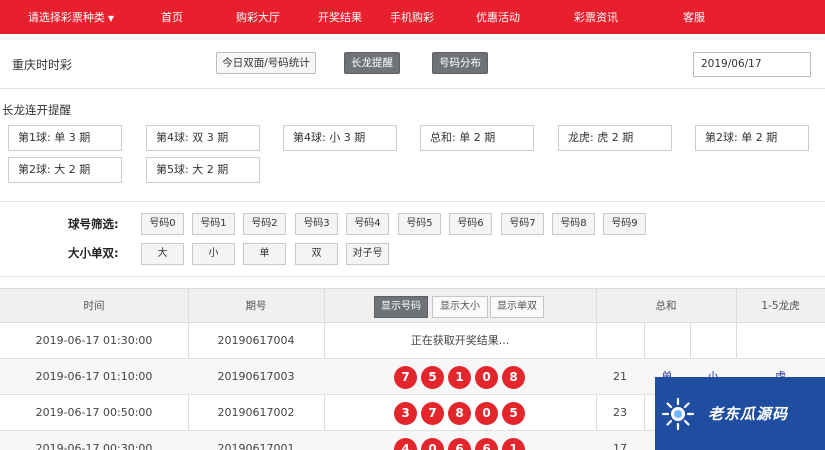 The height and width of the screenshot is (450, 825). What do you see at coordinates (517, 307) in the screenshot?
I see `show-odd-even-button: 显示单双` at bounding box center [517, 307].